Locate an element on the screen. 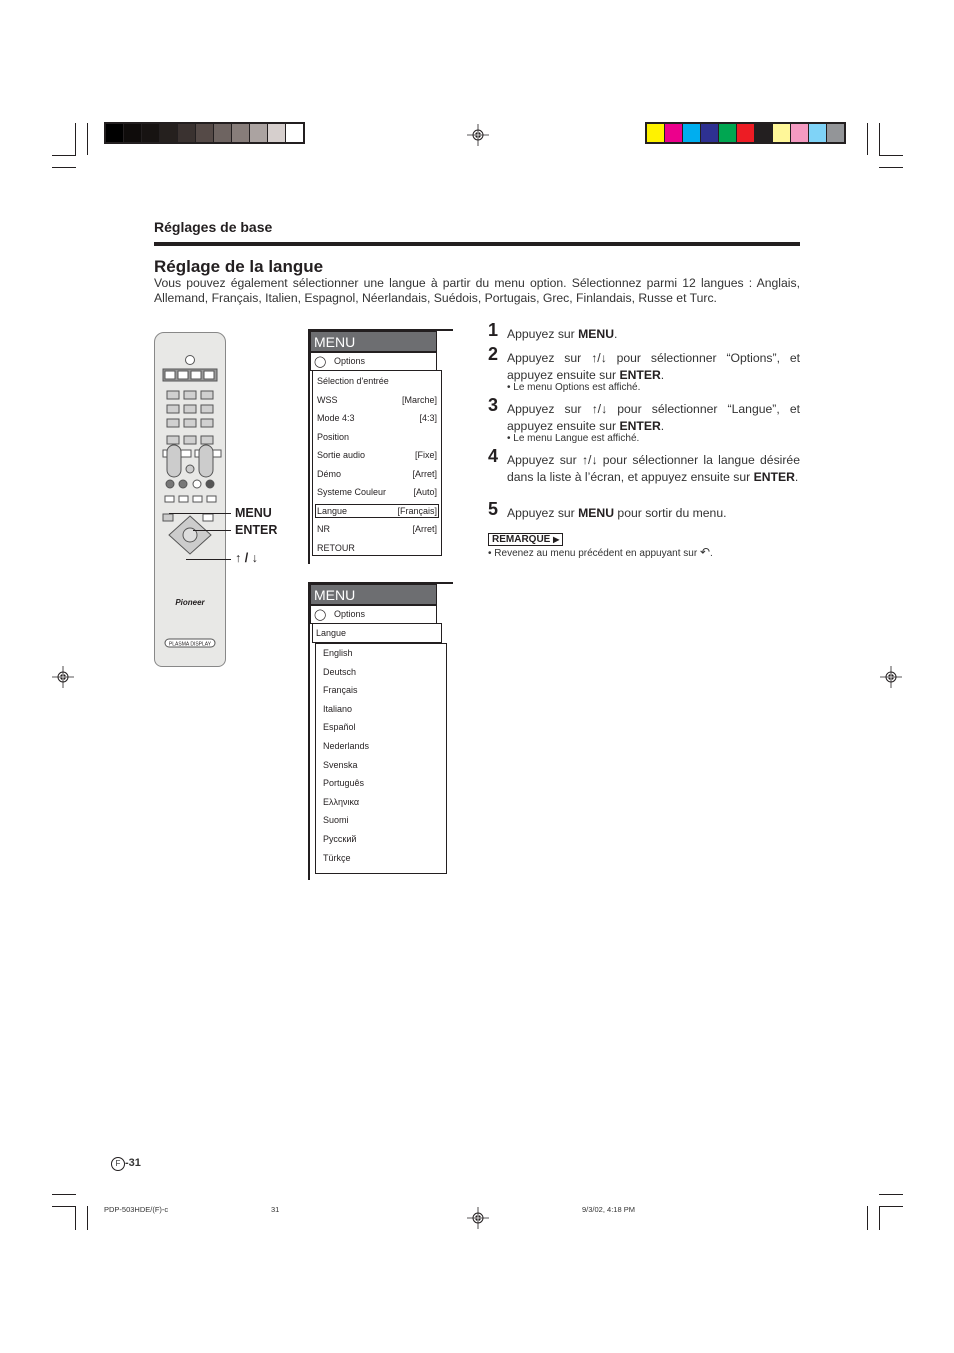 This screenshot has height=1353, width=954. language-option: Türkçe is located at coordinates (337, 858).